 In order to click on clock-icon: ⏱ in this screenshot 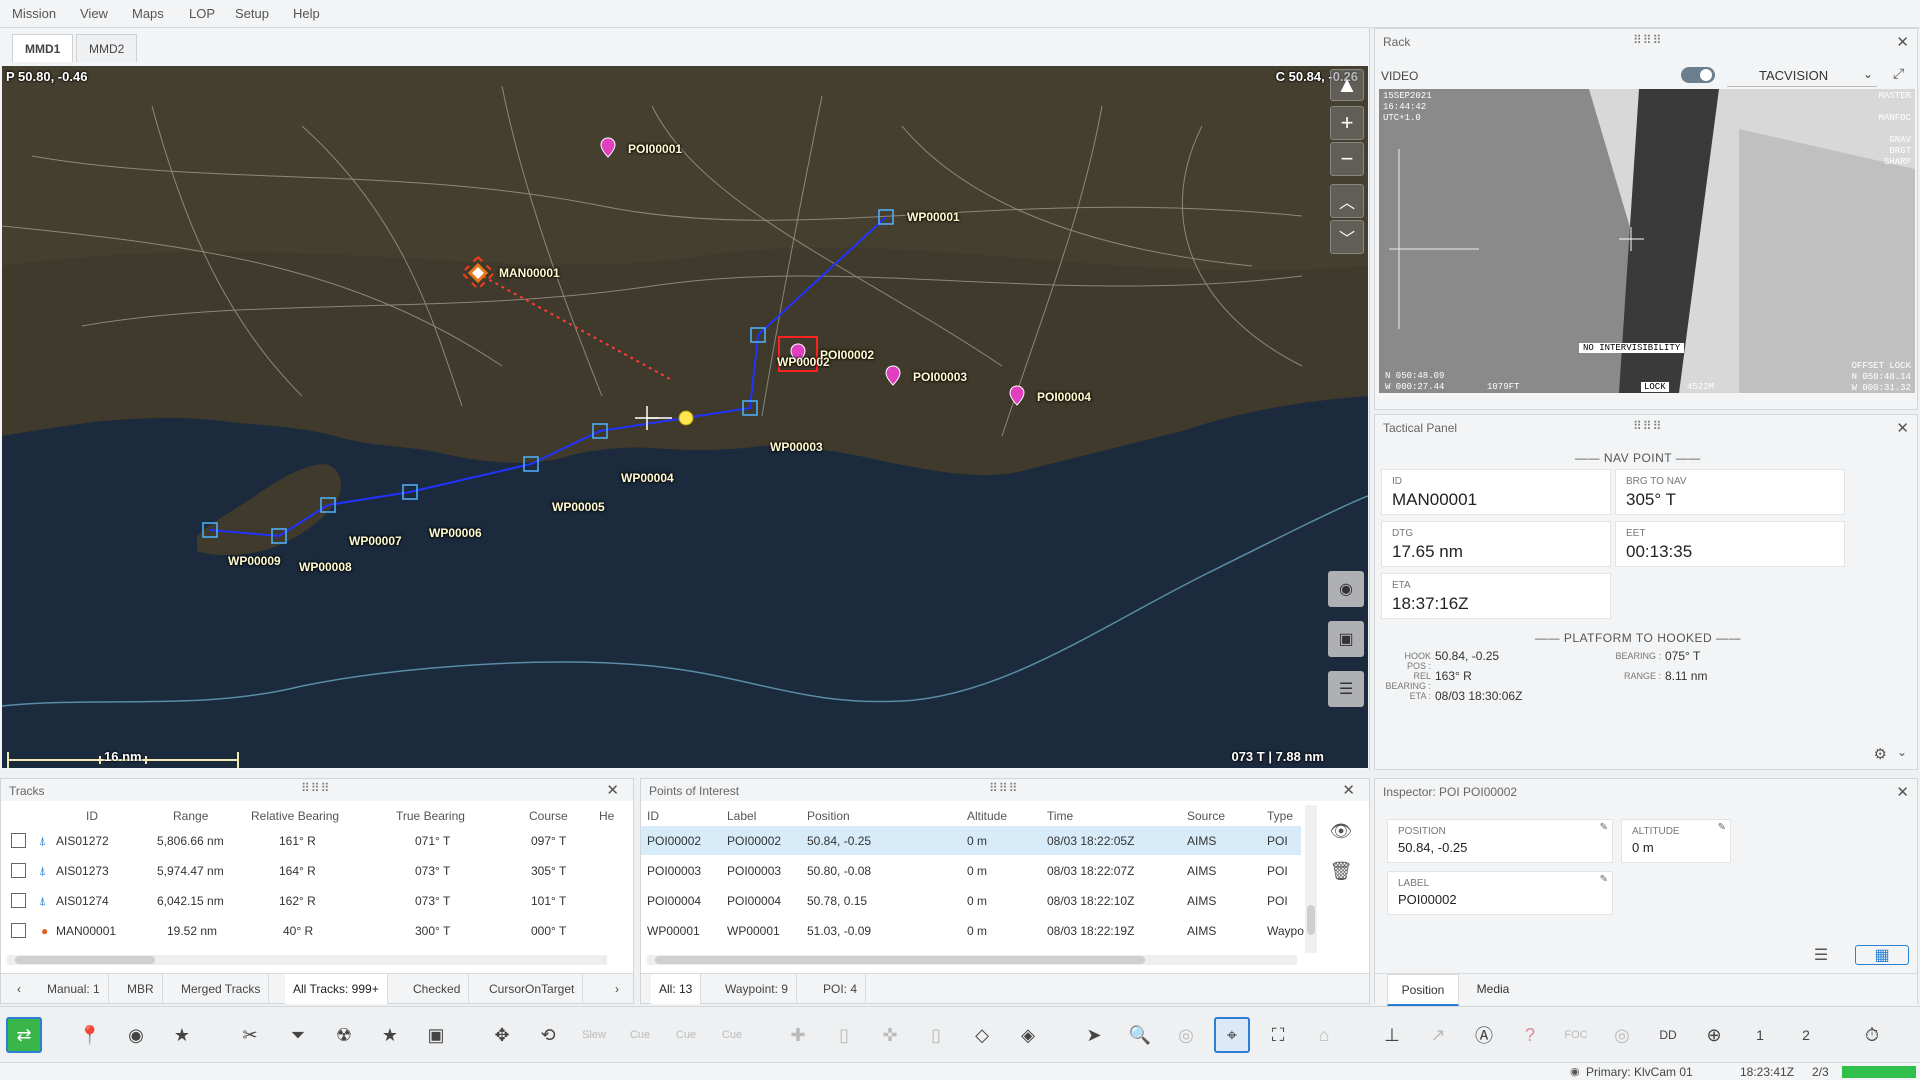, I will do `click(1872, 1035)`.